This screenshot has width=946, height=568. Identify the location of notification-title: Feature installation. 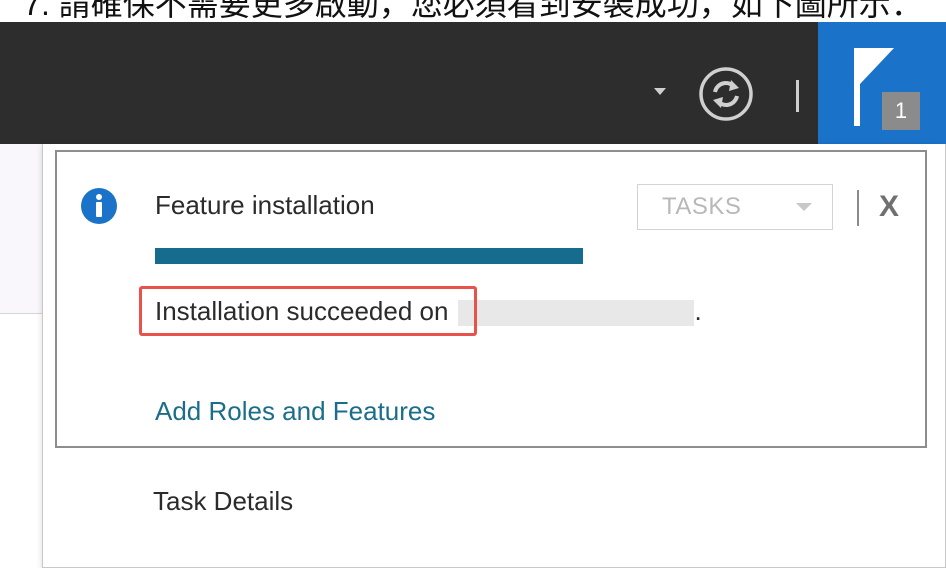
(265, 205).